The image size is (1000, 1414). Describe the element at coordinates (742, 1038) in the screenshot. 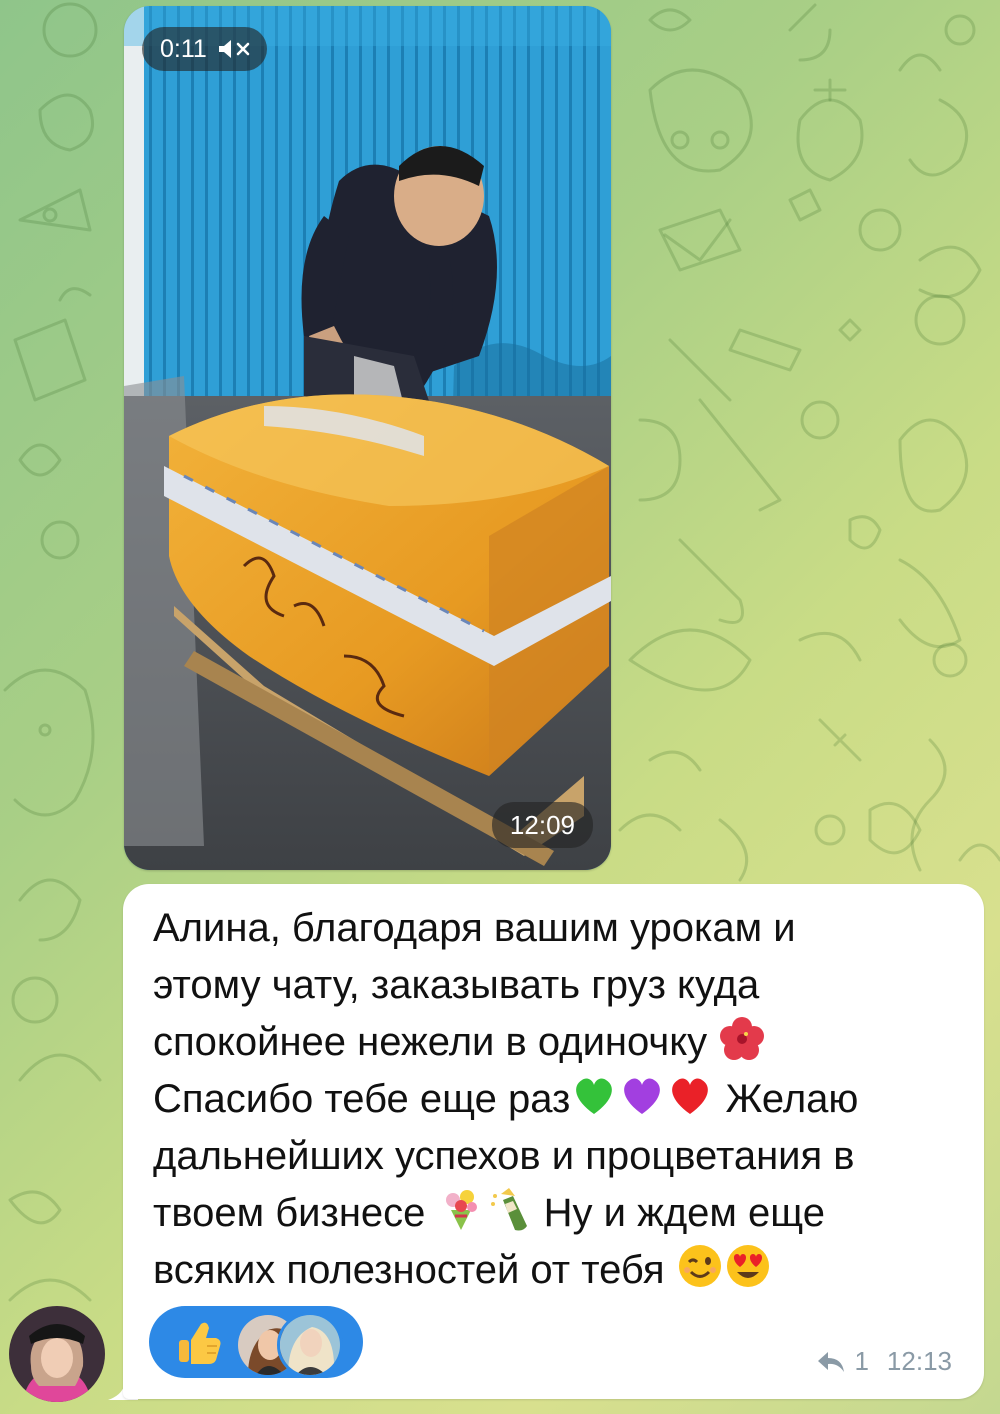

I see `hibiscus-emoji-icon` at that location.